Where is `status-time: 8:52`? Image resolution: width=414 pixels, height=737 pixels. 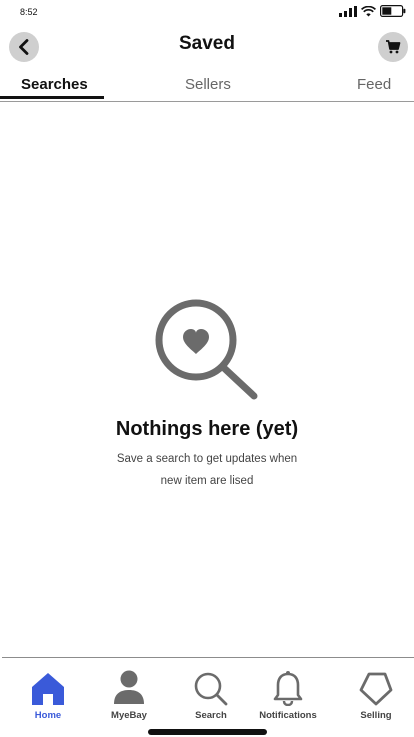 status-time: 8:52 is located at coordinates (29, 12).